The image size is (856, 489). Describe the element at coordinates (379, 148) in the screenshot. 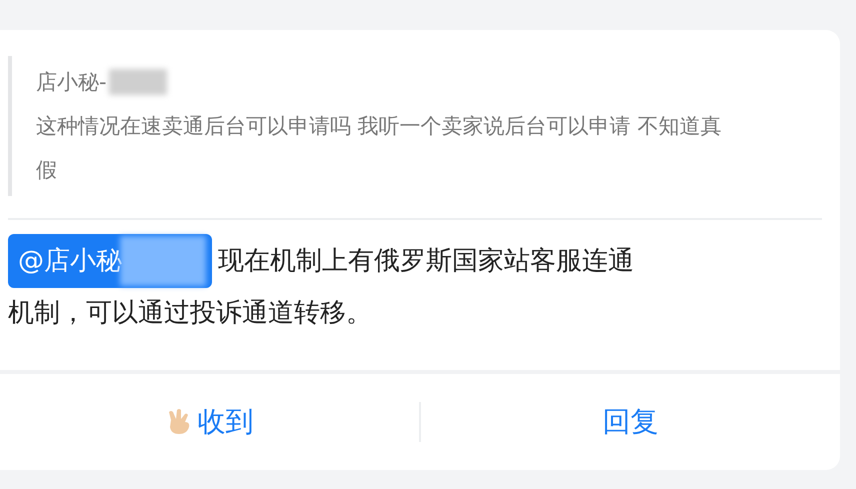

I see `quote-text: 这种情况在速卖通后台可以申请吗 我听一个卖家说后台可以申请 不知道真假` at that location.